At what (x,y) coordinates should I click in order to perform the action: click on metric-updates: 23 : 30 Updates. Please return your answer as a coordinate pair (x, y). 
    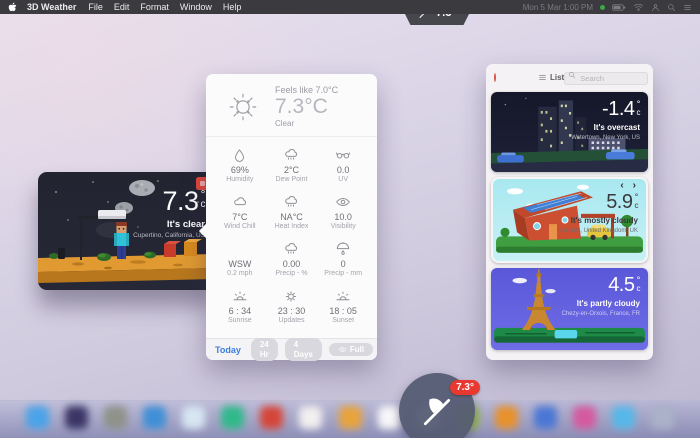
    Looking at the image, I should click on (292, 304).